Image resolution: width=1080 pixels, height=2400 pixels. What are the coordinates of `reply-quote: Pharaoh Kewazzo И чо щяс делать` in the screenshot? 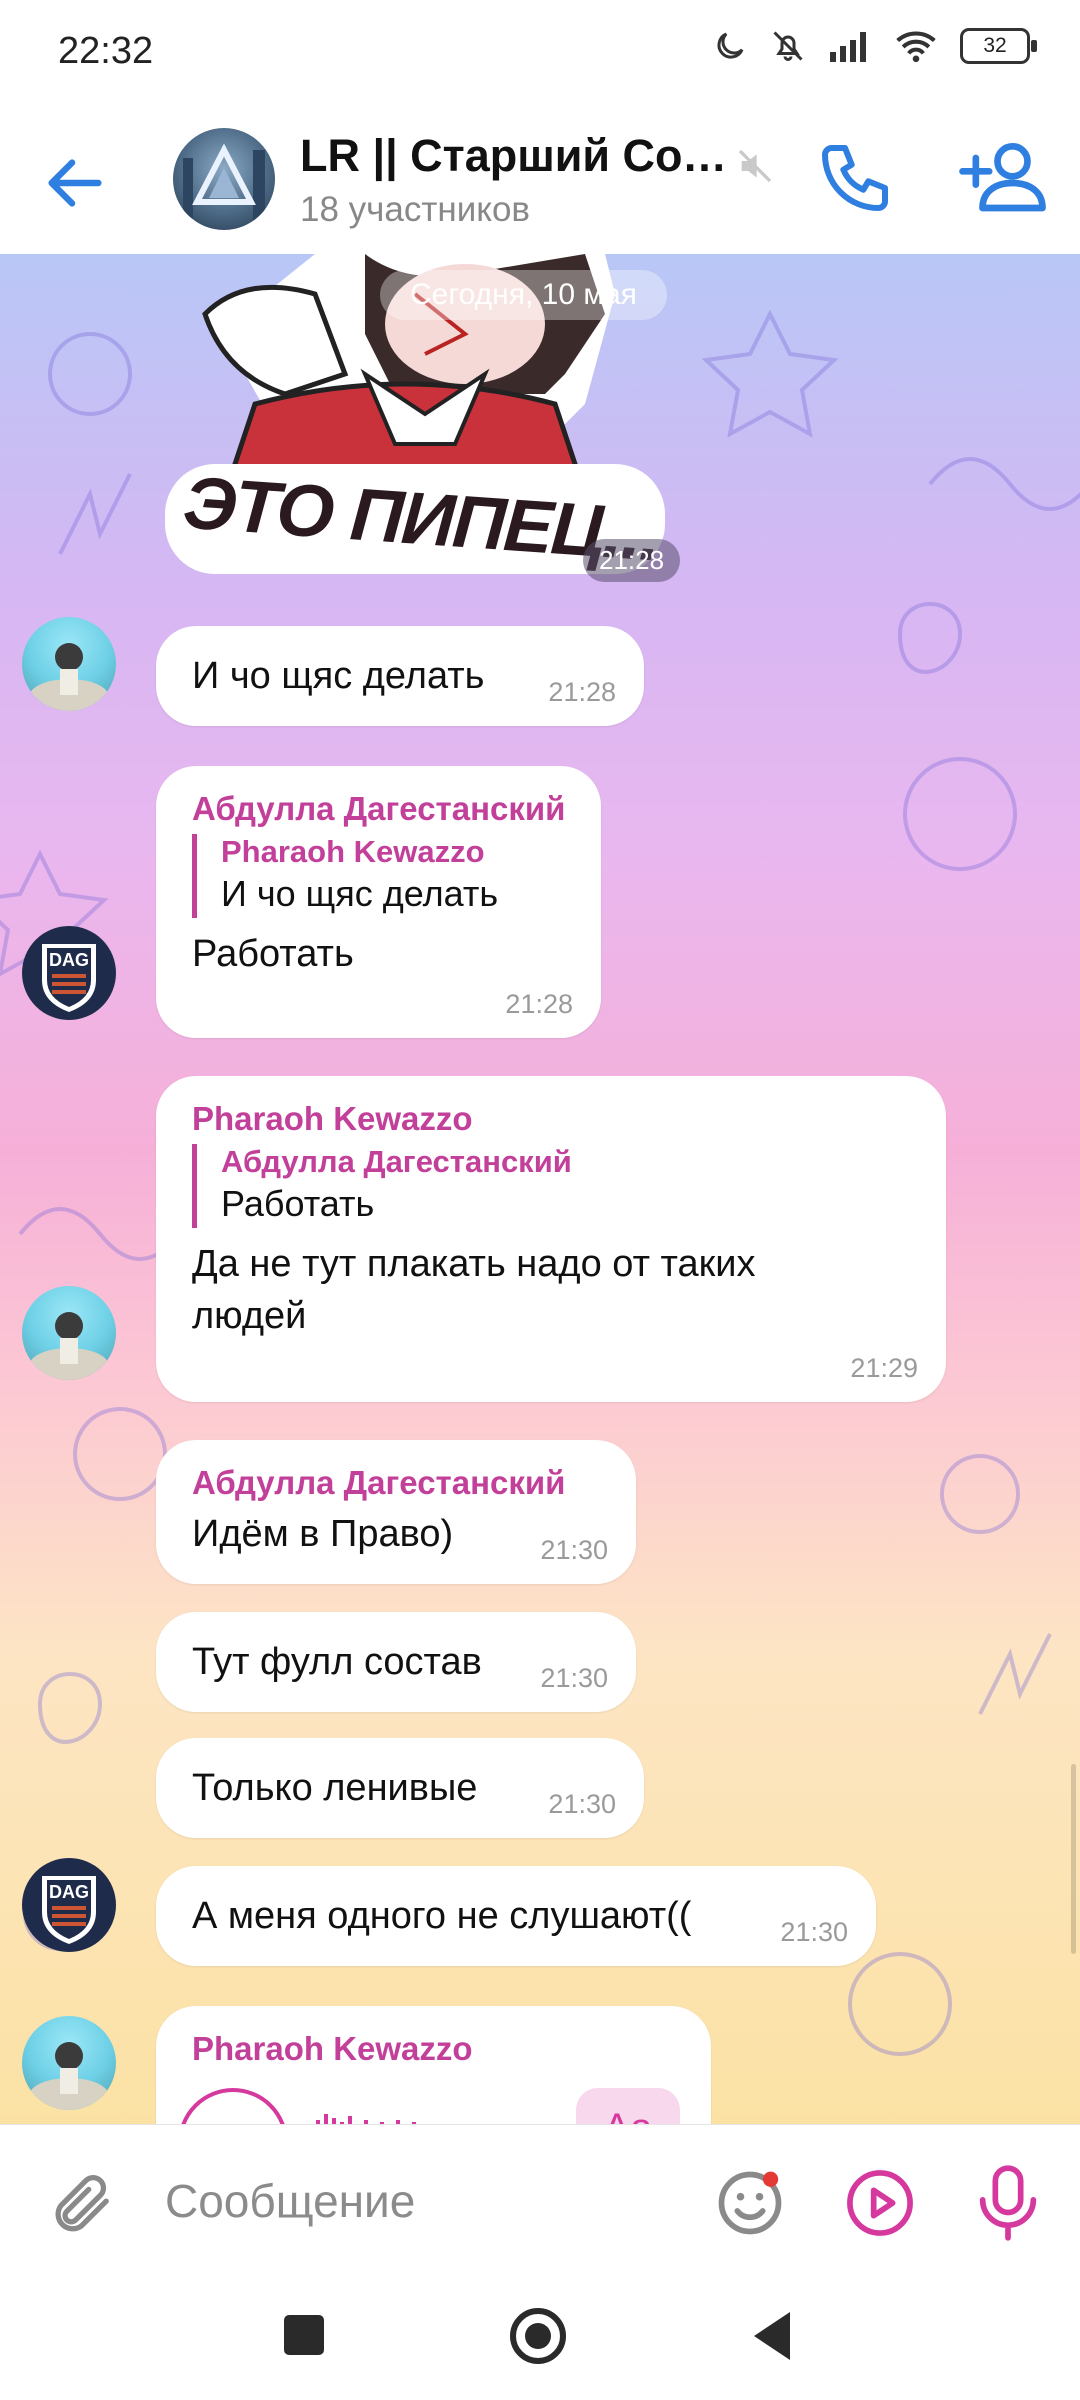 It's located at (378, 876).